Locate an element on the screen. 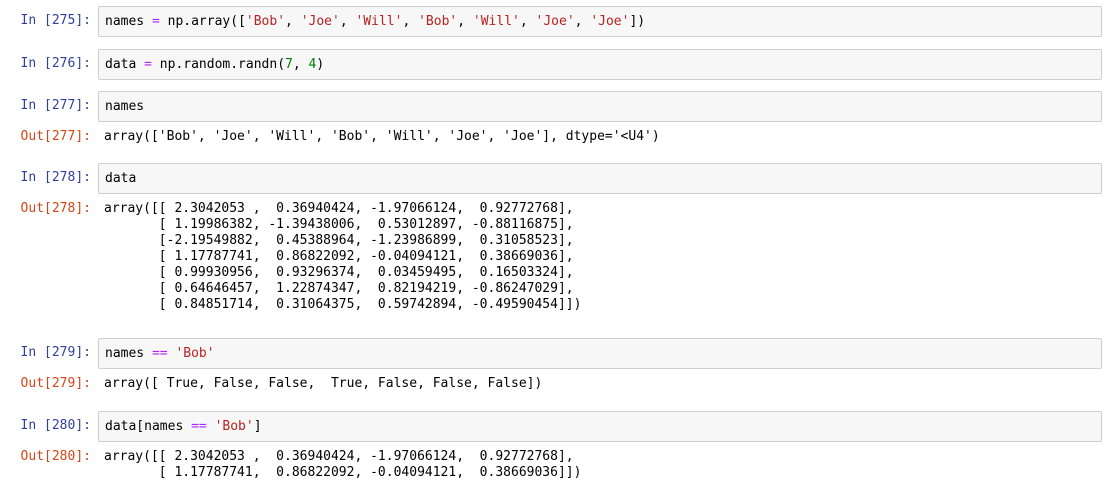 The width and height of the screenshot is (1111, 487). code-line: data[names == 'Bob'] is located at coordinates (183, 426).